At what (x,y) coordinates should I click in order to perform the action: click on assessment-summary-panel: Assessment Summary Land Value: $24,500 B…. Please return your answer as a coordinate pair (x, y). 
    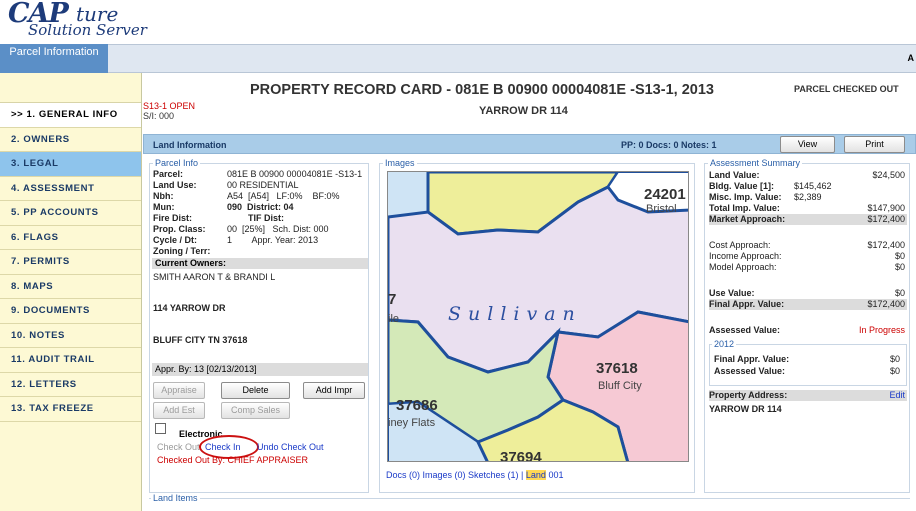
    Looking at the image, I should click on (807, 325).